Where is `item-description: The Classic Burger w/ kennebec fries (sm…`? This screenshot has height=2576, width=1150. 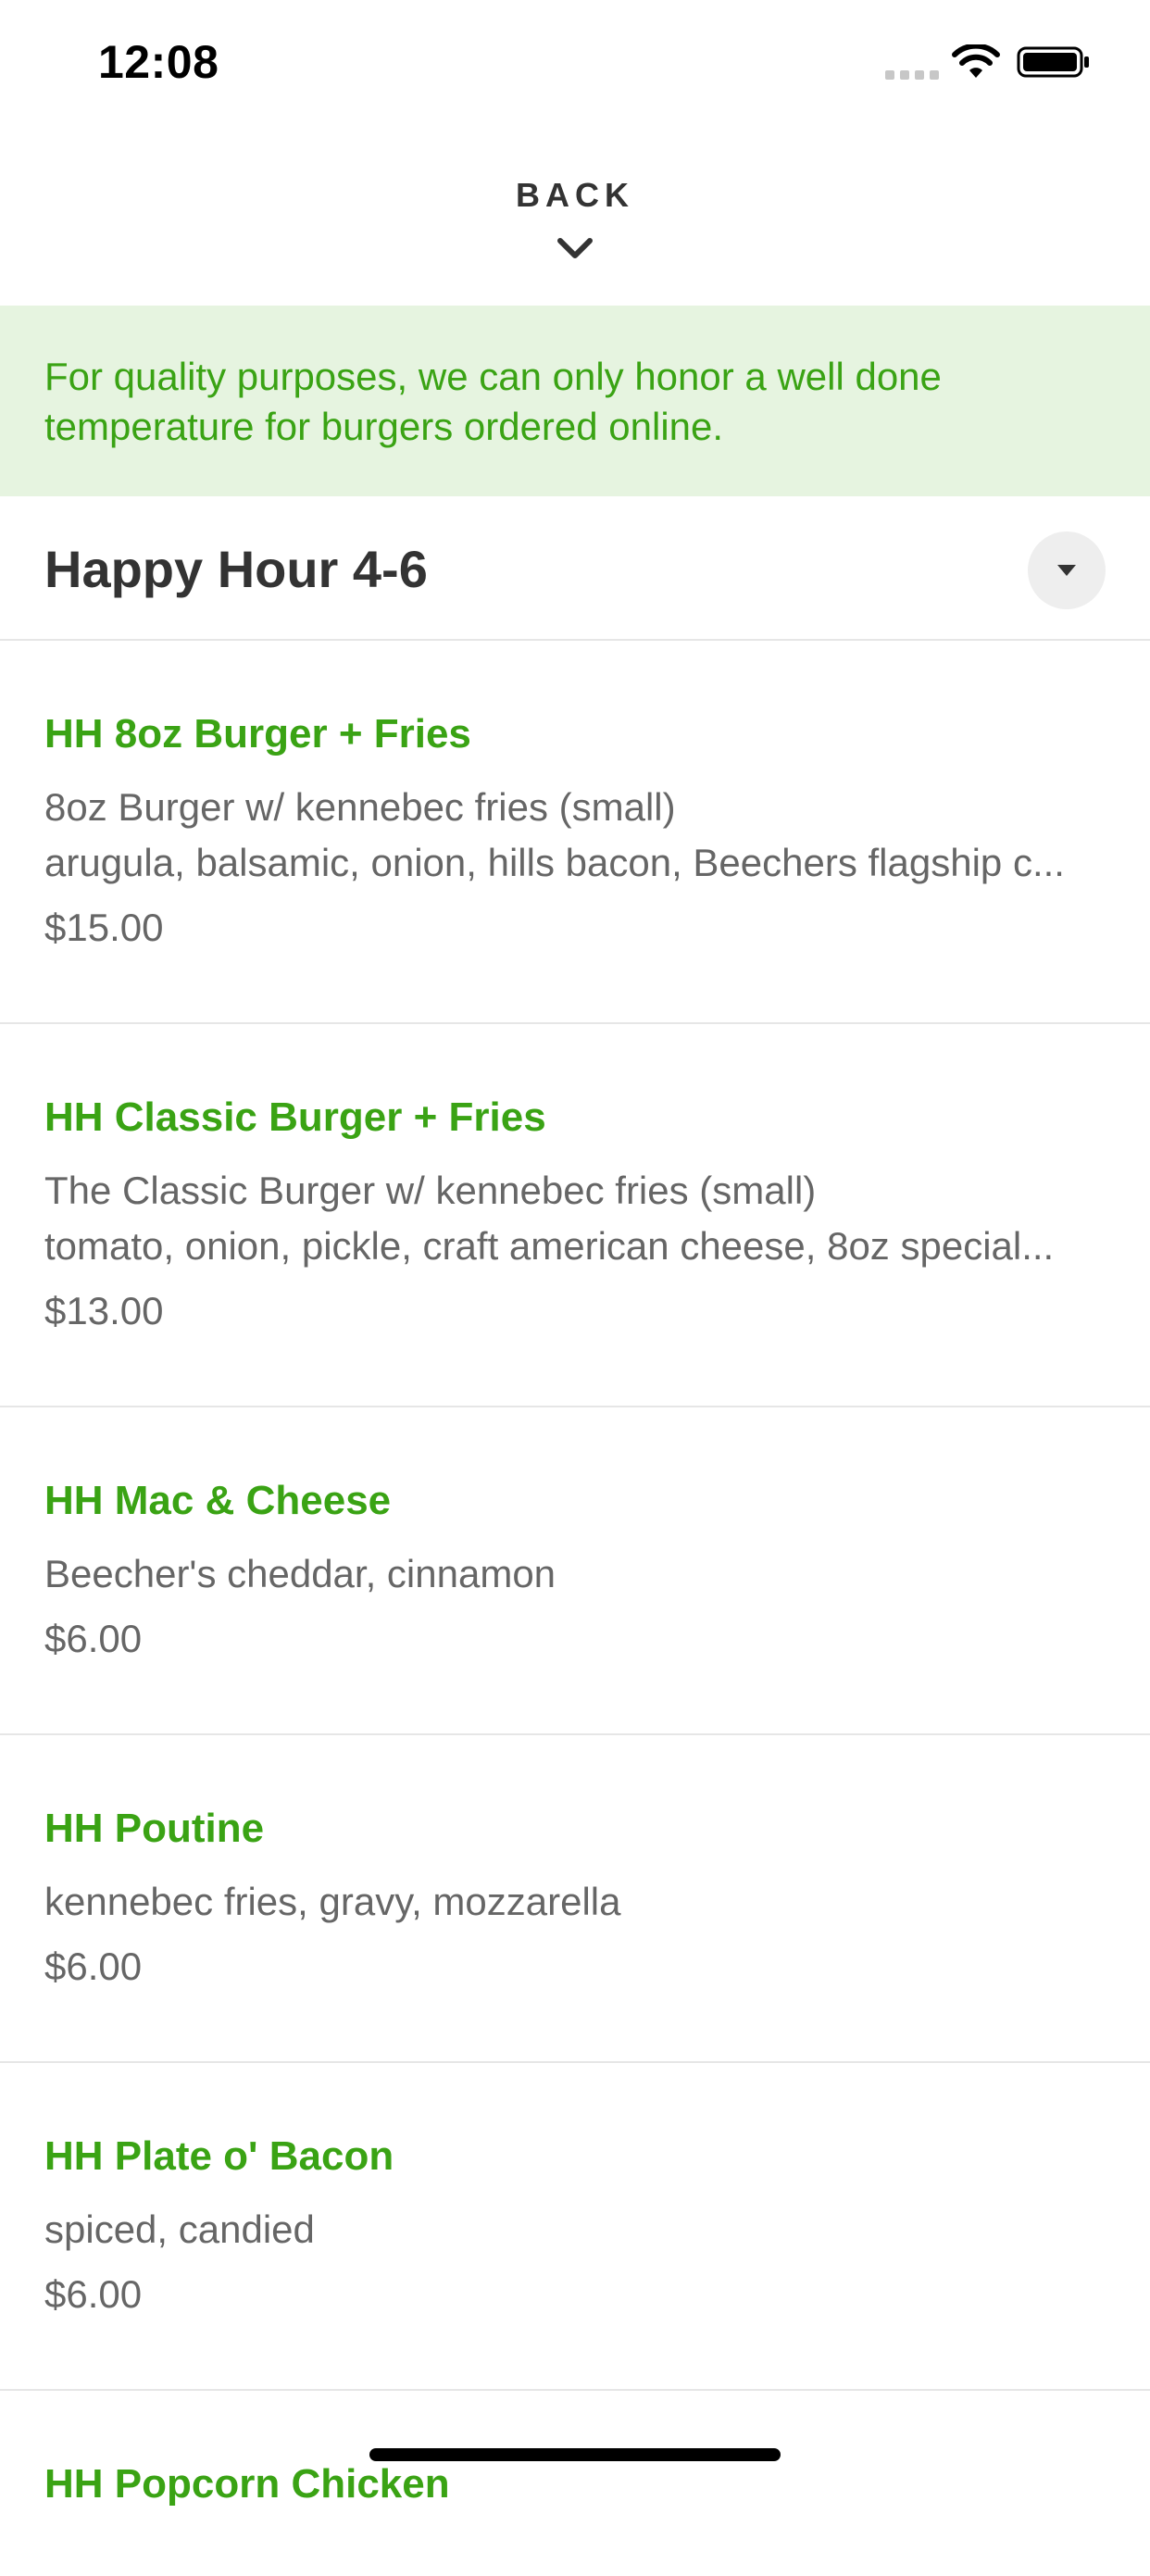 item-description: The Classic Burger w/ kennebec fries (sm… is located at coordinates (431, 1190).